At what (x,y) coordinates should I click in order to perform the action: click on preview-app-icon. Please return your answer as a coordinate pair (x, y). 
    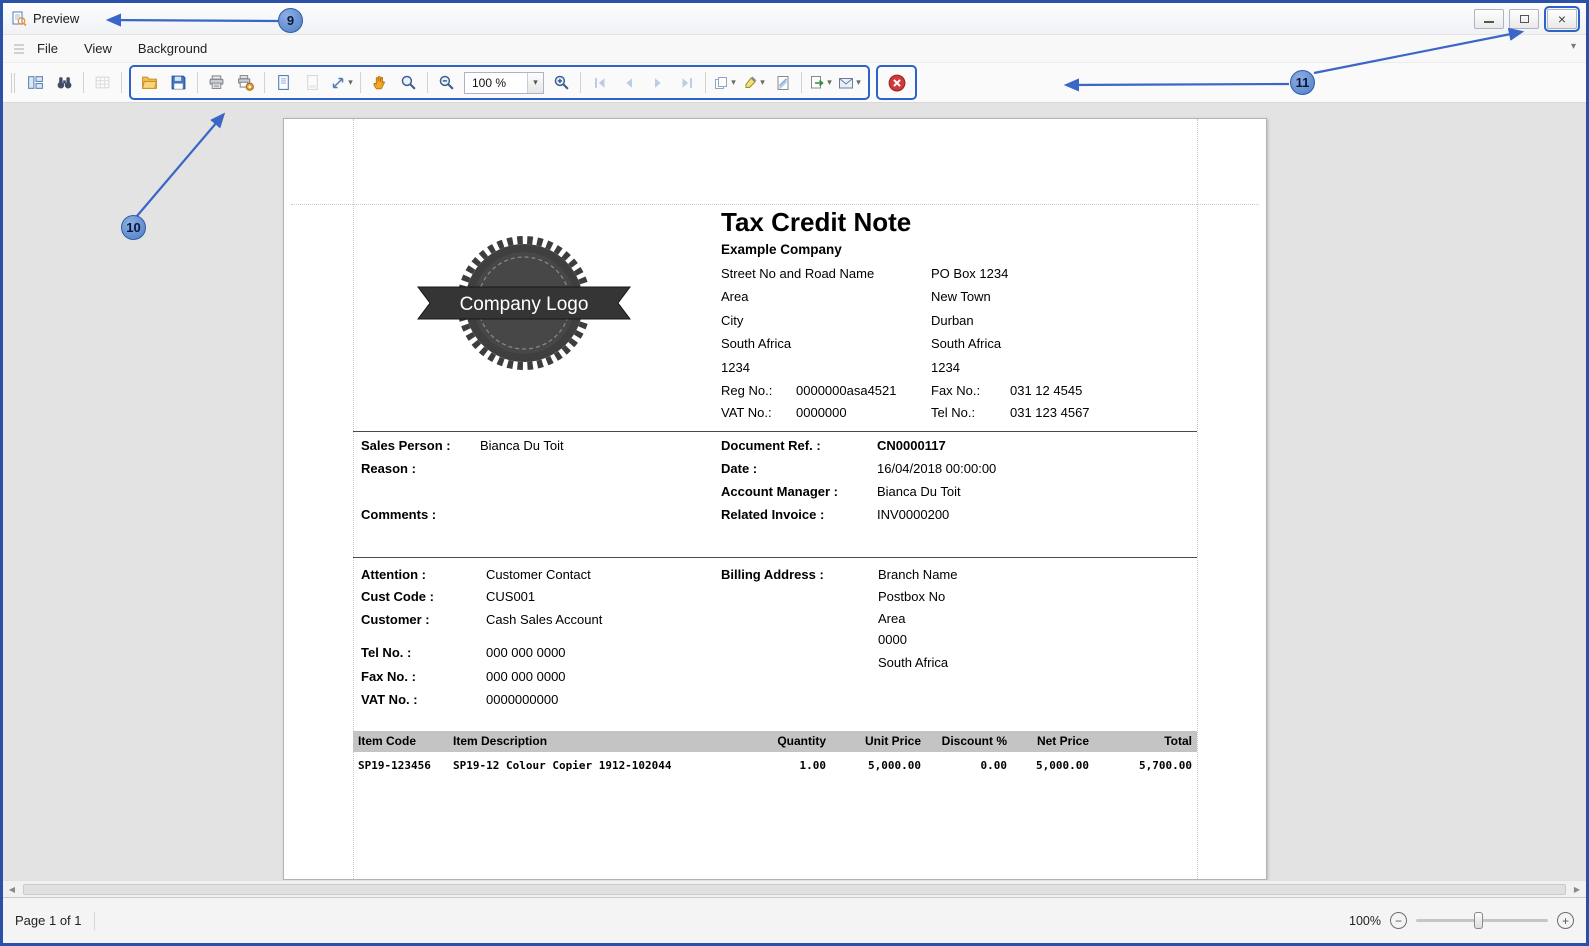
    Looking at the image, I should click on (19, 18).